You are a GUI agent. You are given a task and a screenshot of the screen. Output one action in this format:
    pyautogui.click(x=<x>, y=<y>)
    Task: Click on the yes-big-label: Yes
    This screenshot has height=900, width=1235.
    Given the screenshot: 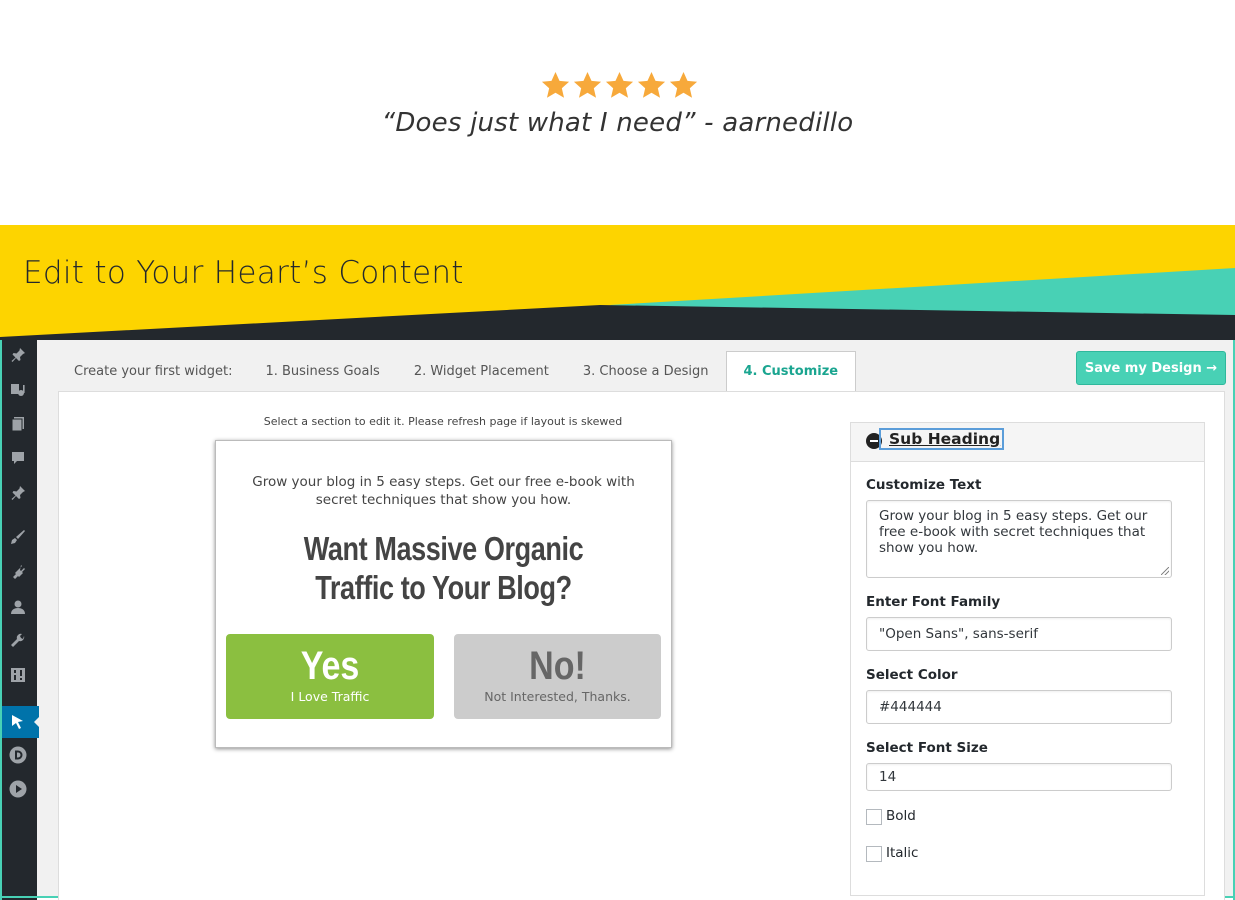 What is the action you would take?
    pyautogui.click(x=330, y=666)
    